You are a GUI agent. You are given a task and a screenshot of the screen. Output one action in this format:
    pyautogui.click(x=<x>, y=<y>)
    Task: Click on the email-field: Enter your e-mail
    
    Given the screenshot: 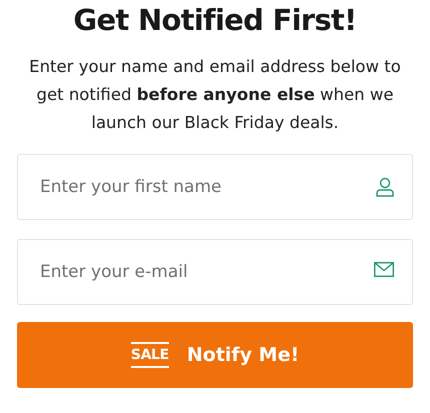 What is the action you would take?
    pyautogui.click(x=215, y=272)
    